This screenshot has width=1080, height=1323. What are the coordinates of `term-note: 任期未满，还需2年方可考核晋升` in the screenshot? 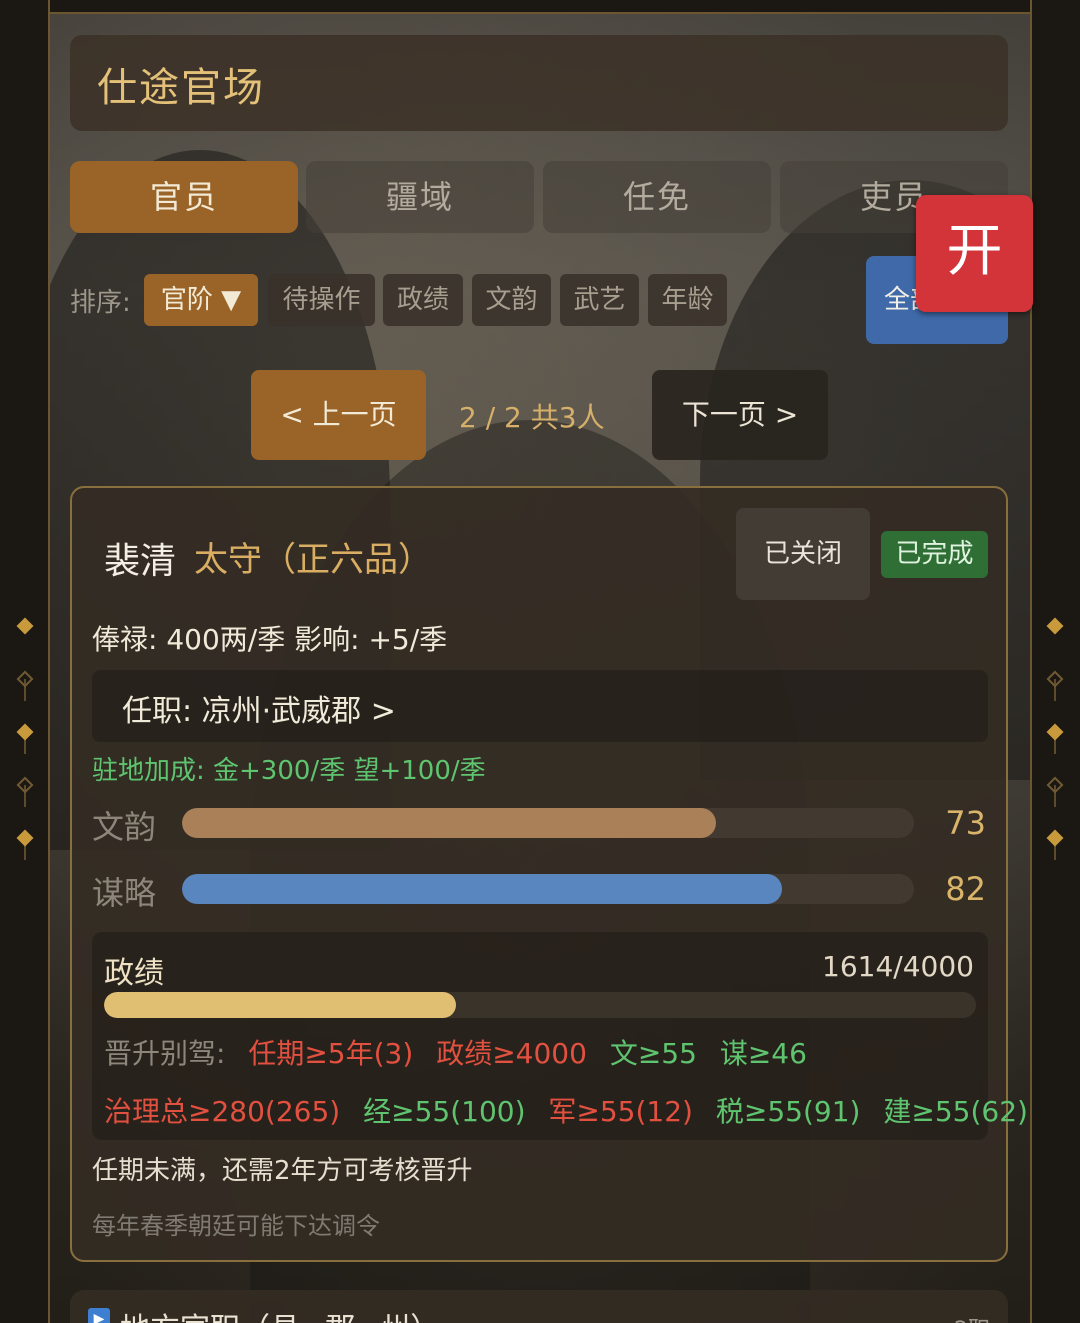 It's located at (282, 1171).